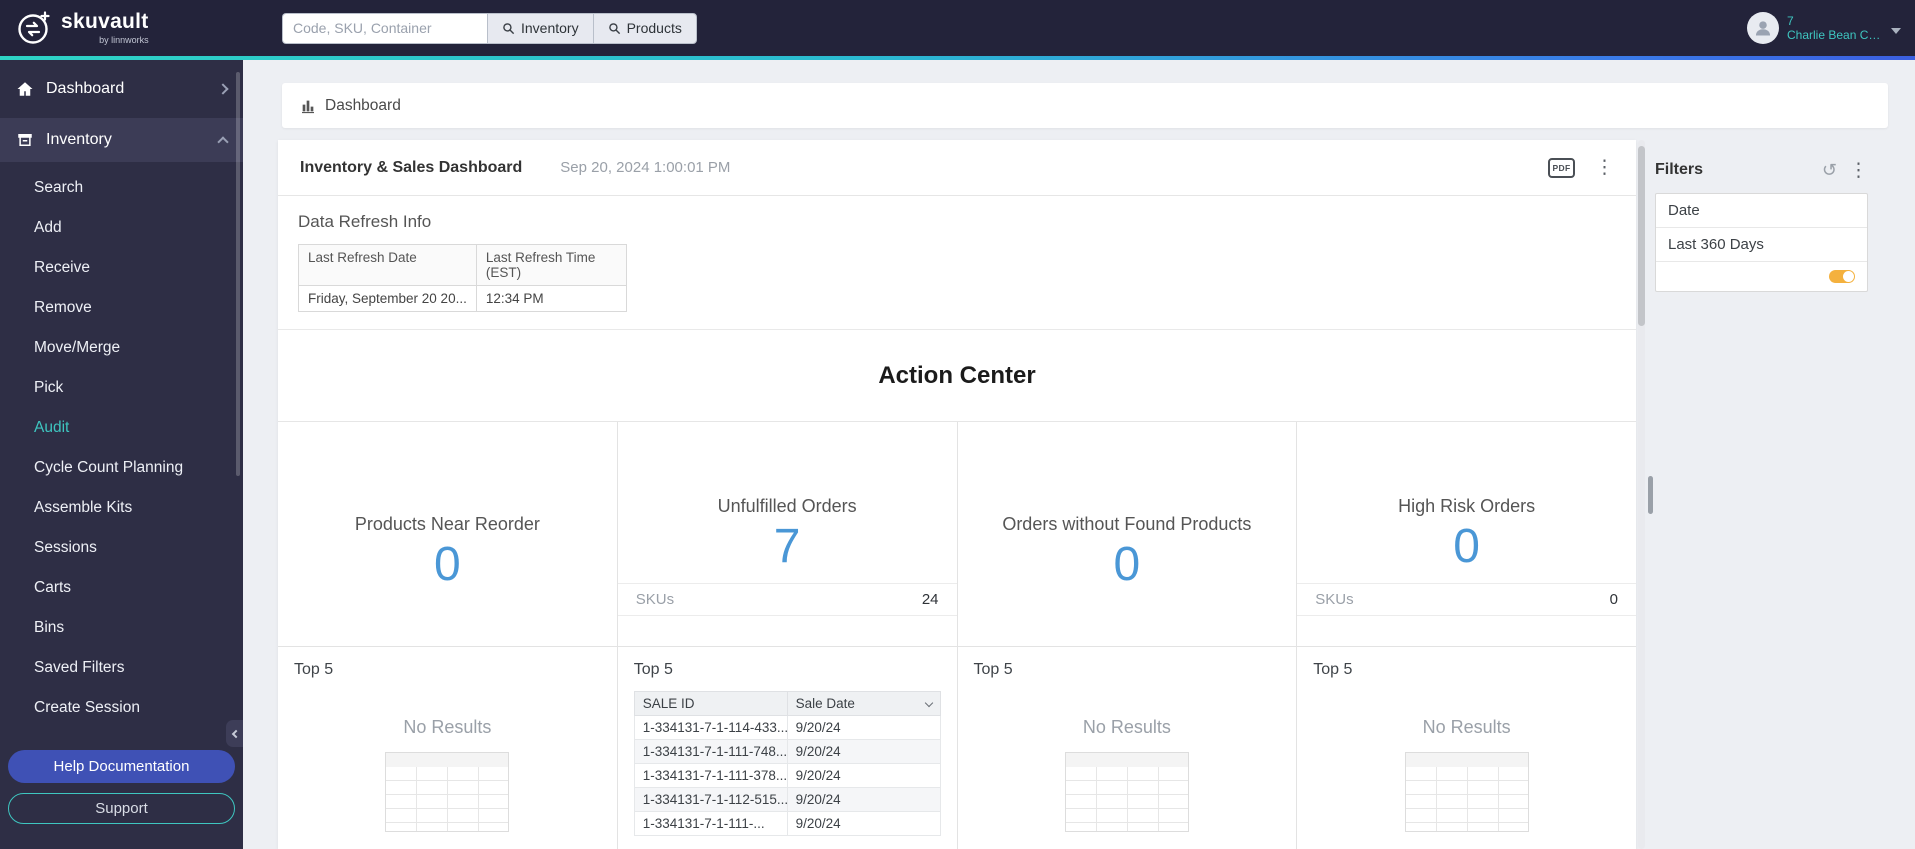 This screenshot has width=1915, height=849. I want to click on sidebar-item-carts: Carts, so click(121, 588).